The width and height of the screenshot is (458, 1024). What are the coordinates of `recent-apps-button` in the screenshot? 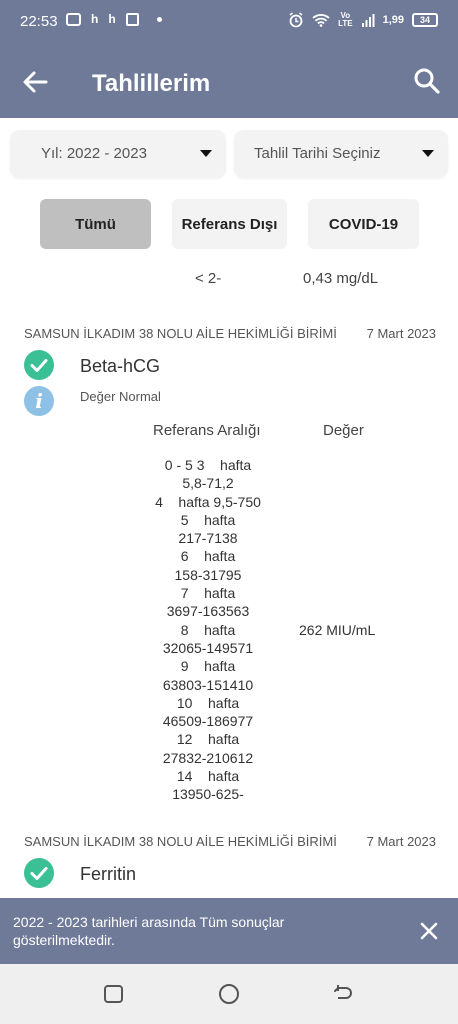 It's located at (113, 994).